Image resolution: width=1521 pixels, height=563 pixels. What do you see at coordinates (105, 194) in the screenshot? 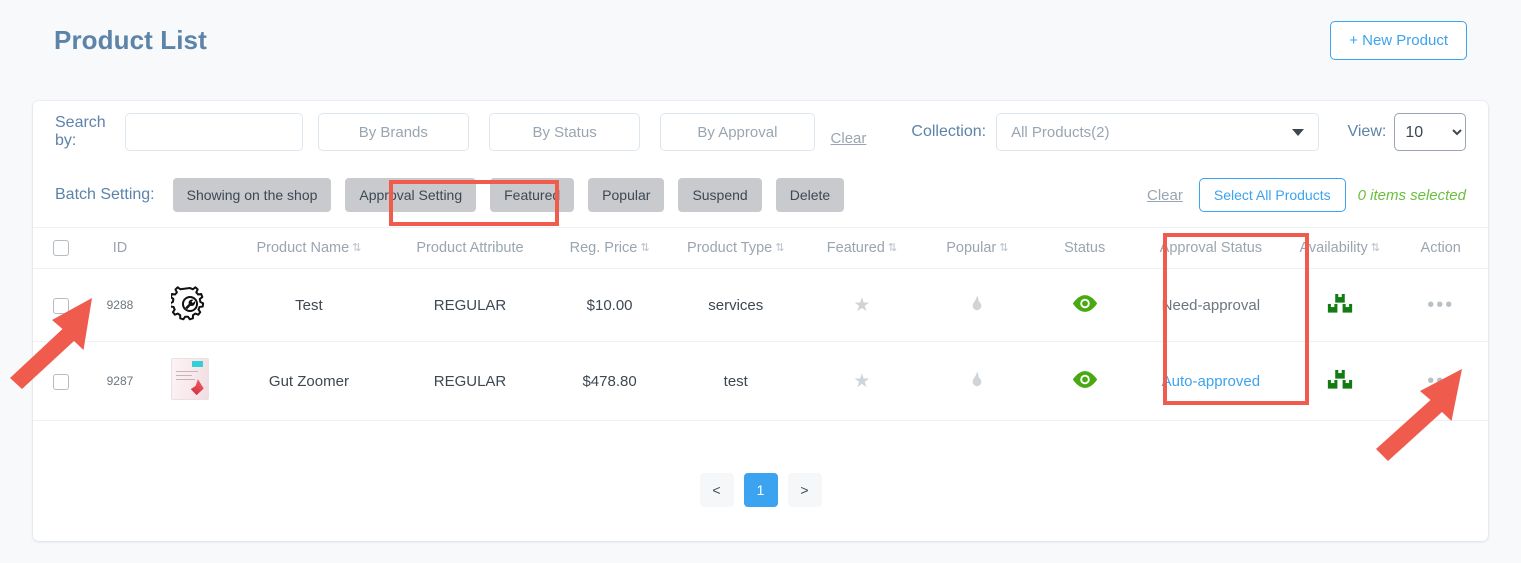
I see `batch-setting-label: Batch Setting:` at bounding box center [105, 194].